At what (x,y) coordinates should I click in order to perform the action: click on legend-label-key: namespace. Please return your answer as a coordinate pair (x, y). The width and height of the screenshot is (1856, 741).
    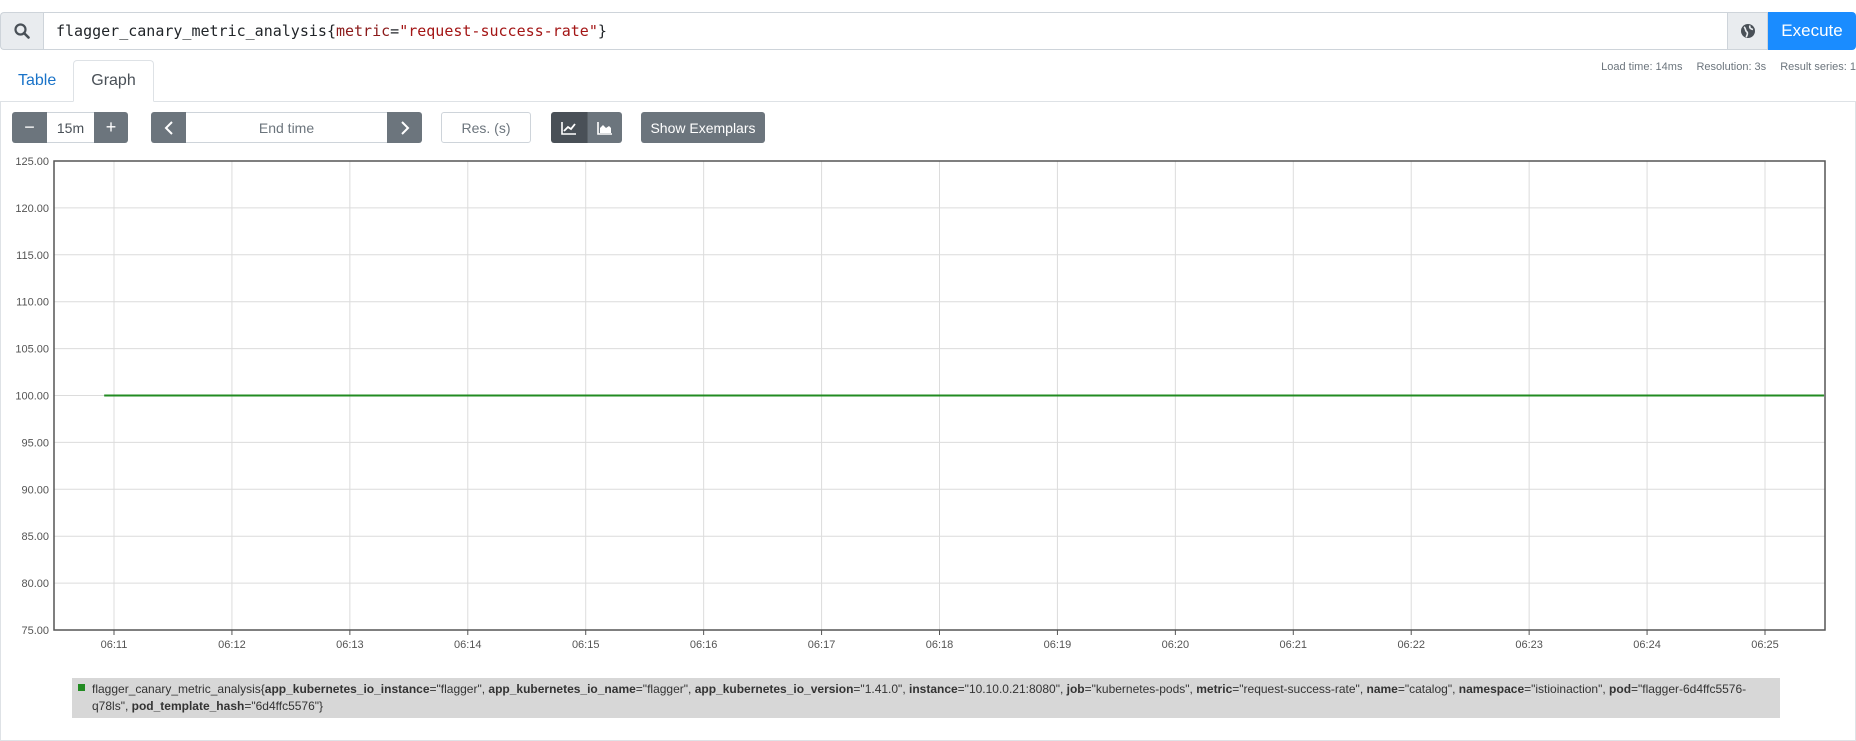
    Looking at the image, I should click on (1491, 689).